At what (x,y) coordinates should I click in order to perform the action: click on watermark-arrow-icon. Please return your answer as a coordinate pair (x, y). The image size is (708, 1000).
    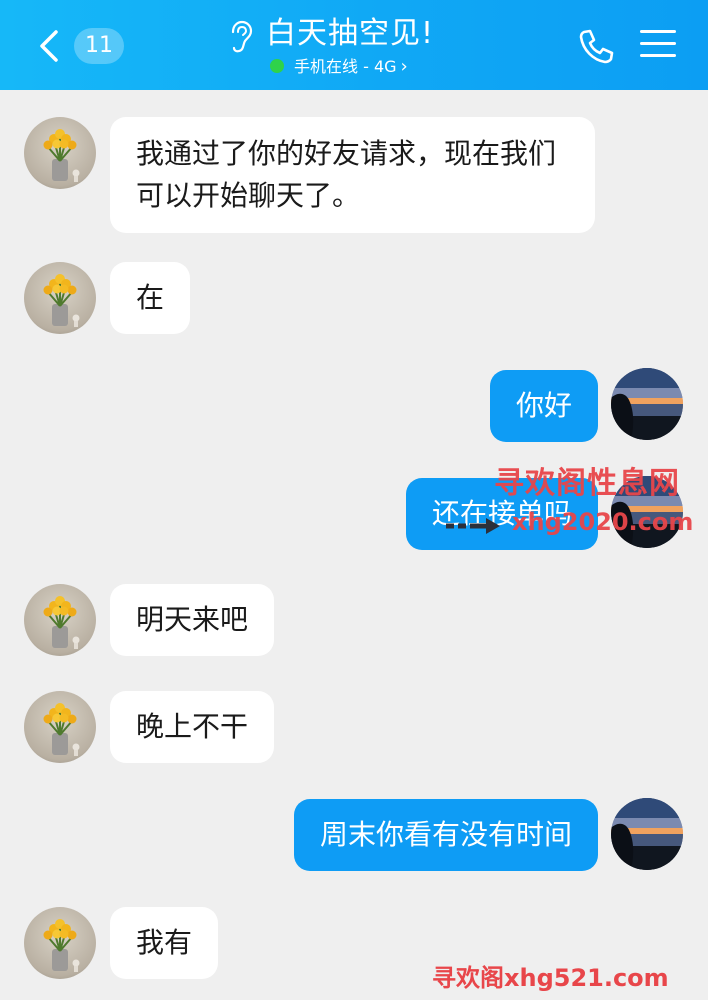
    Looking at the image, I should click on (473, 526).